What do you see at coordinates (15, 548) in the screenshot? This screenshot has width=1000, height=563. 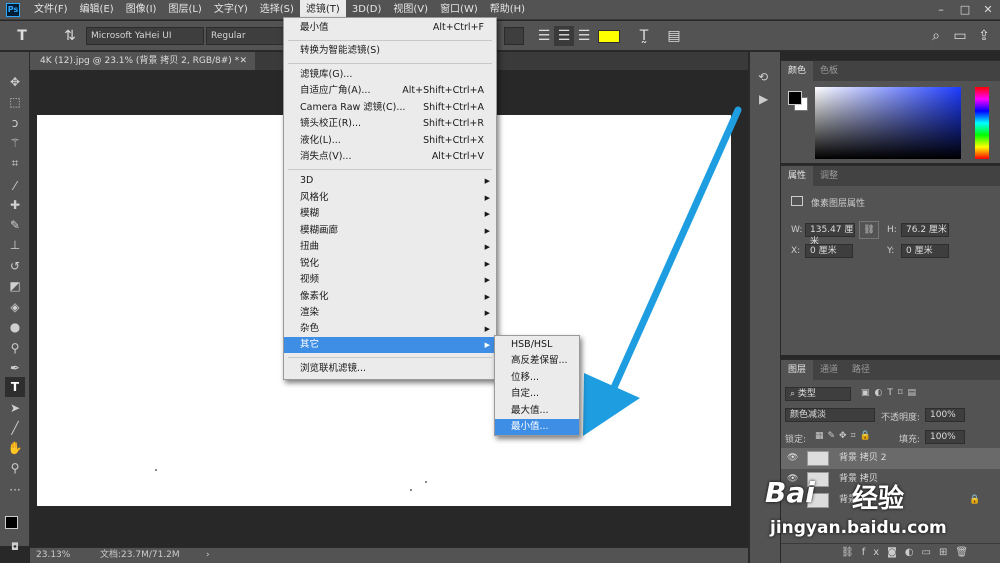 I see `quick-mask-icon: ◘` at bounding box center [15, 548].